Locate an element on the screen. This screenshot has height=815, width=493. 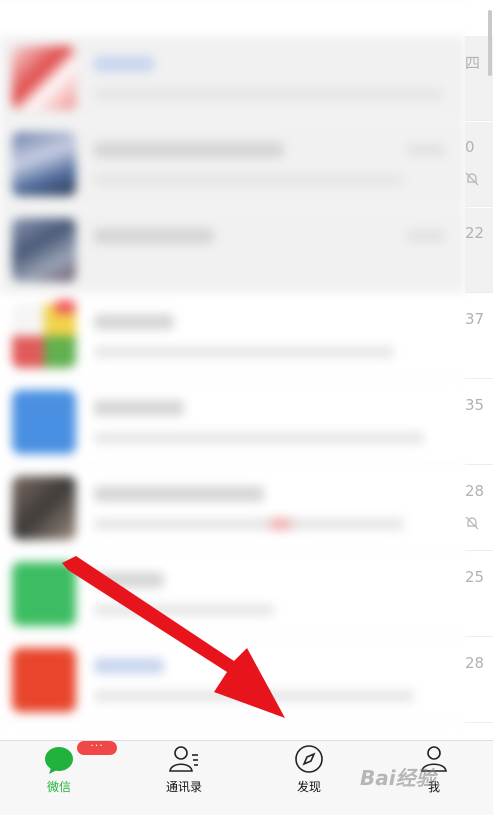
chat-time-col: 22 is located at coordinates (479, 250).